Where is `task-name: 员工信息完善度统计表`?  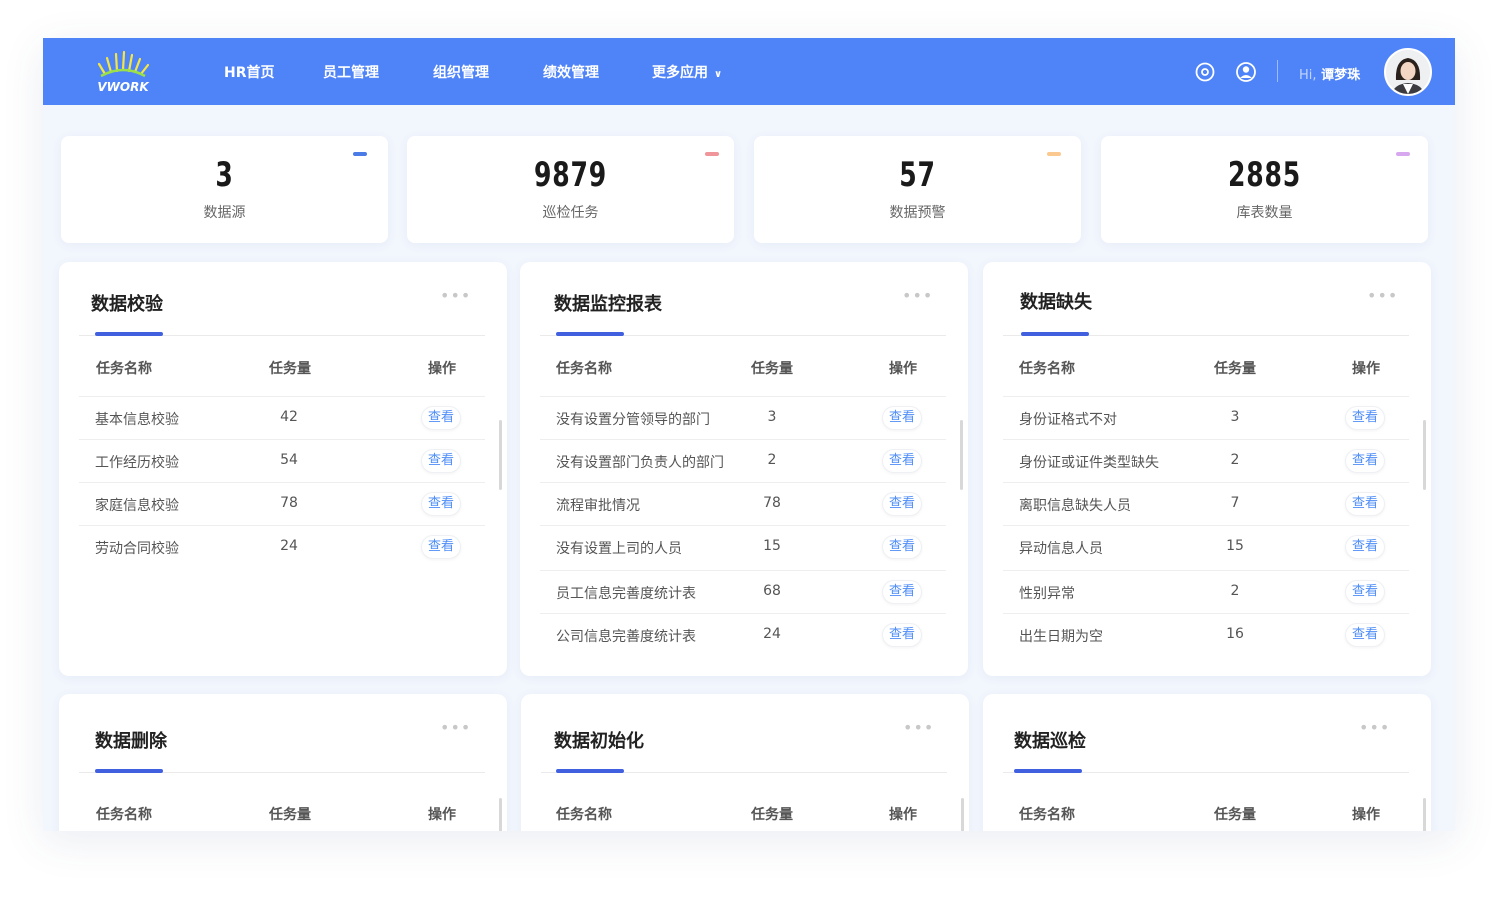 task-name: 员工信息完善度统计表 is located at coordinates (626, 594).